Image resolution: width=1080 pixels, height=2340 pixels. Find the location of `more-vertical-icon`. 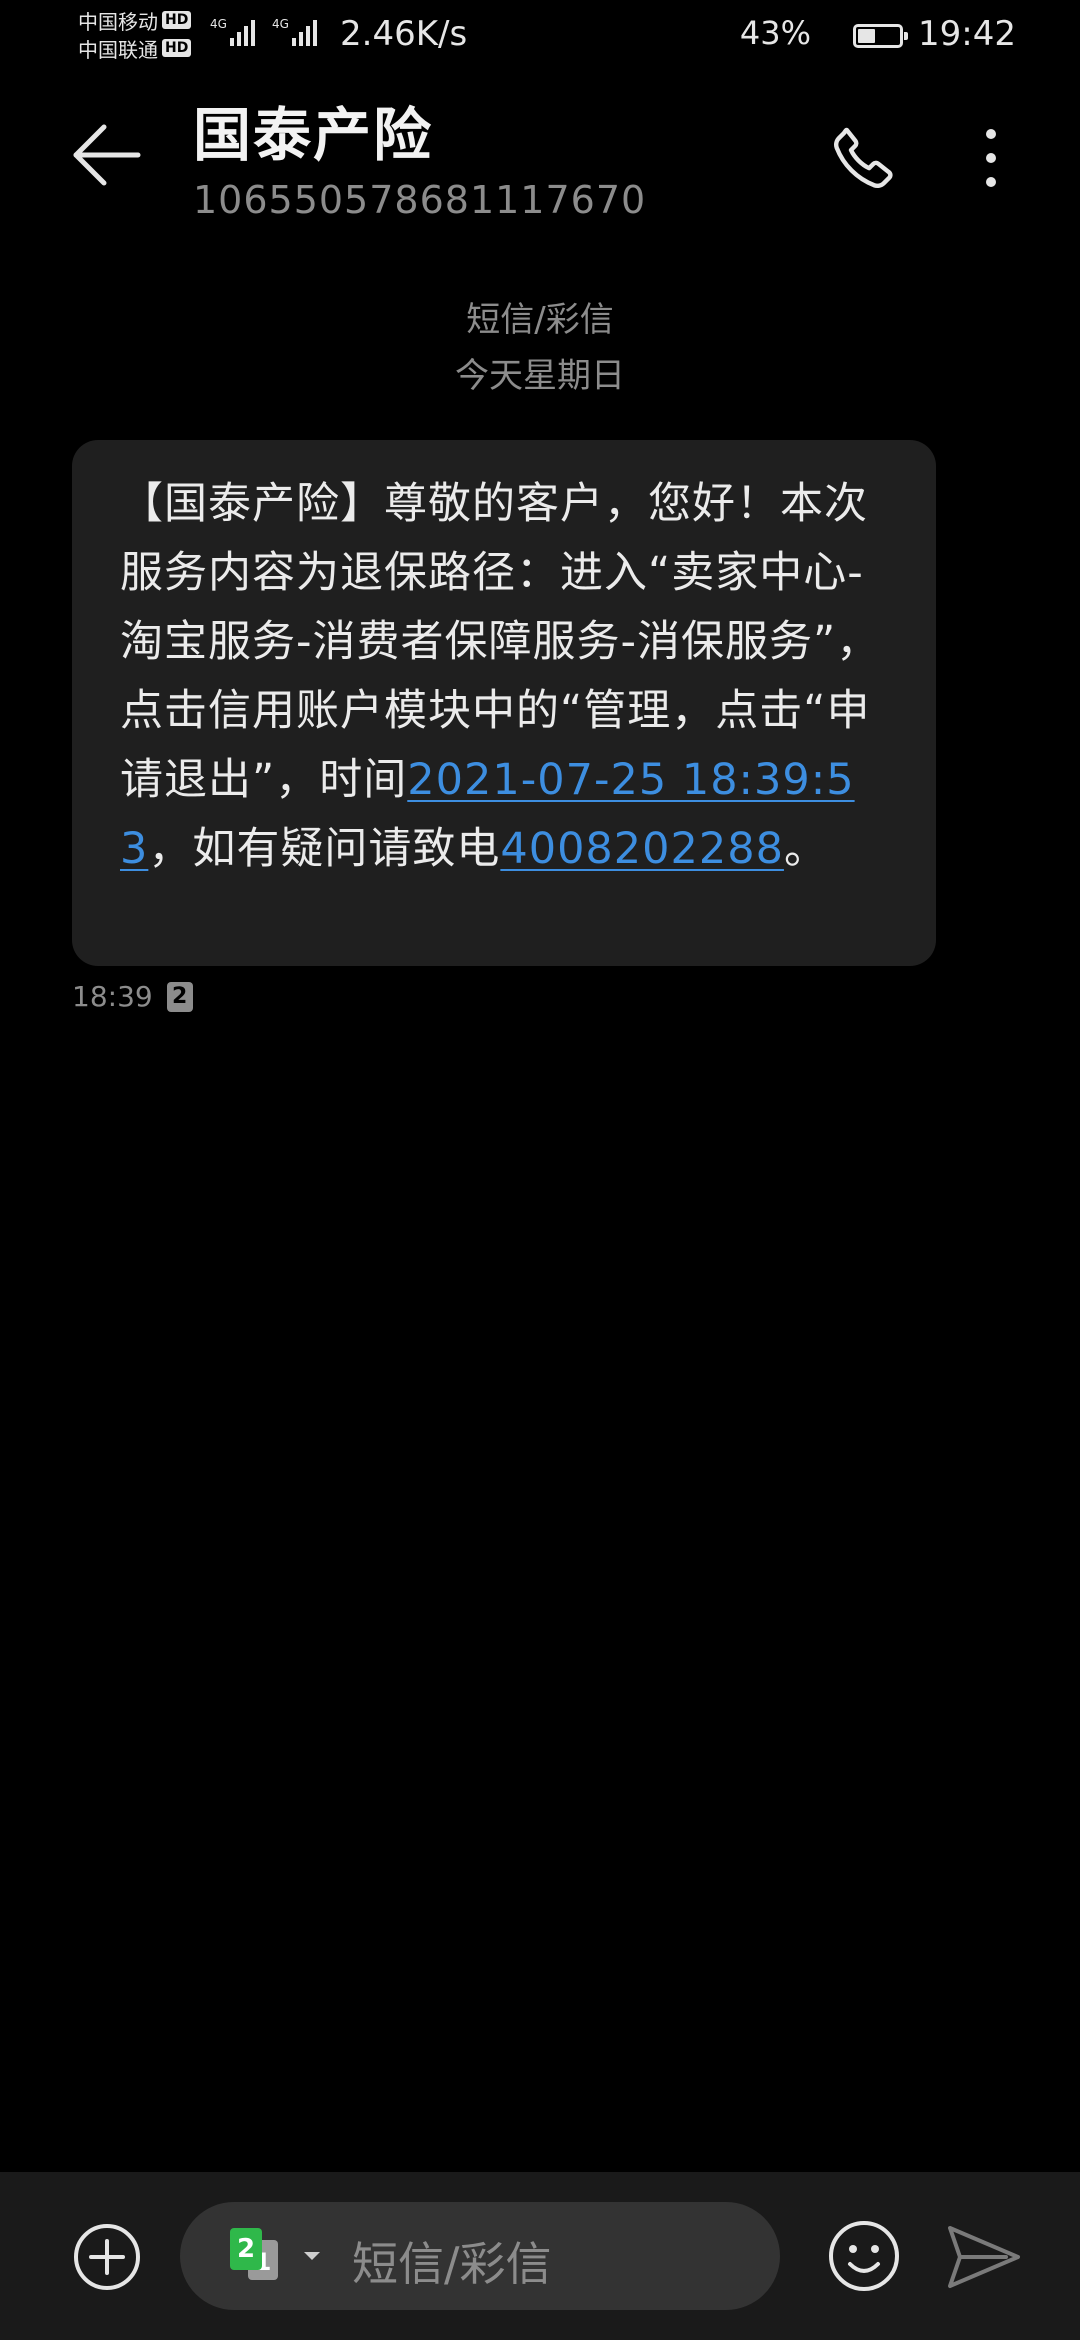

more-vertical-icon is located at coordinates (991, 158).